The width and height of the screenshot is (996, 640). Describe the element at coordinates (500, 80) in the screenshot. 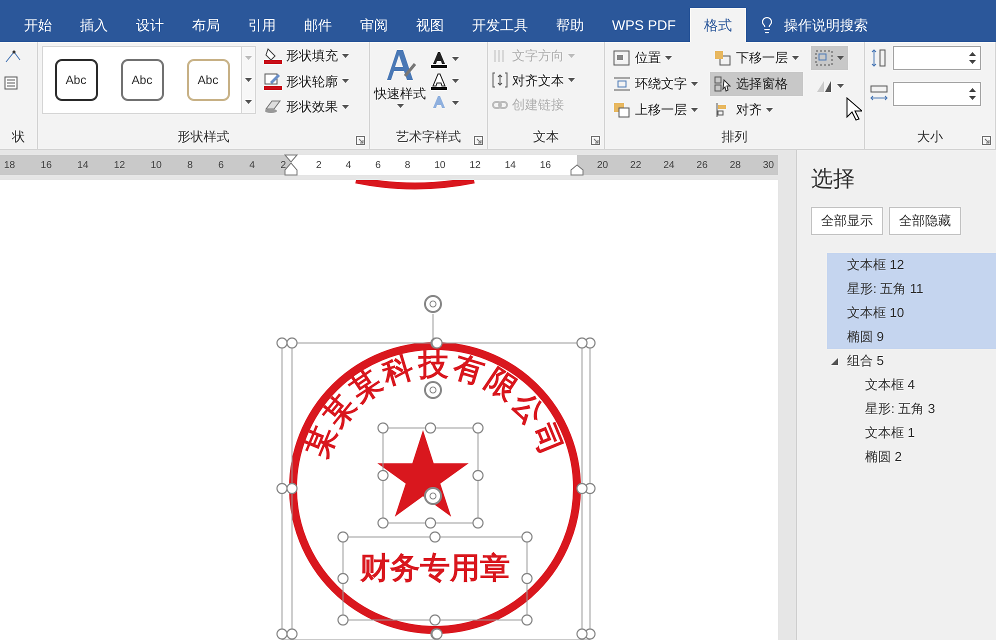

I see `align-text-icon` at that location.